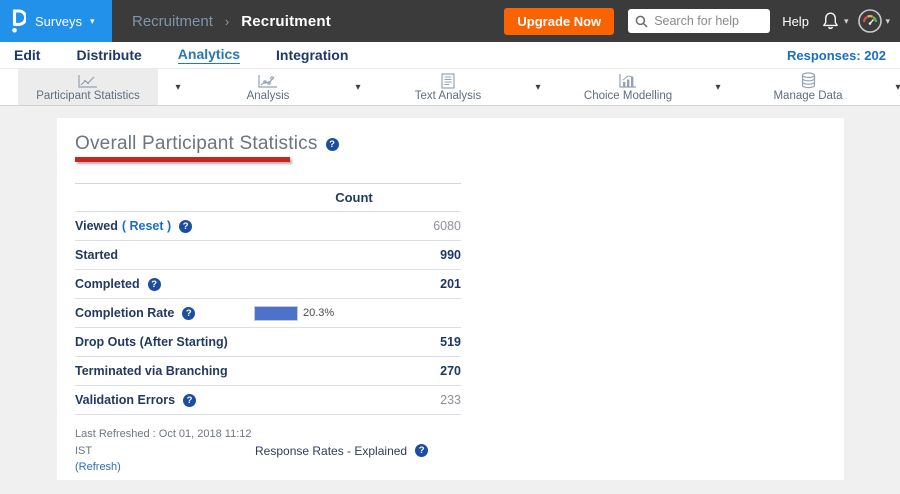 The image size is (900, 494). I want to click on table-row: Started 990, so click(268, 255).